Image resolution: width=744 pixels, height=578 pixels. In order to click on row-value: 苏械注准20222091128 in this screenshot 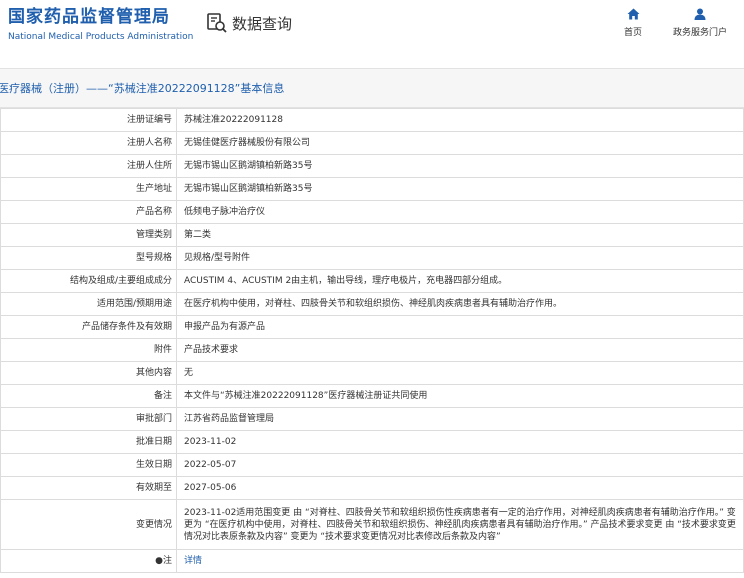, I will do `click(460, 120)`.